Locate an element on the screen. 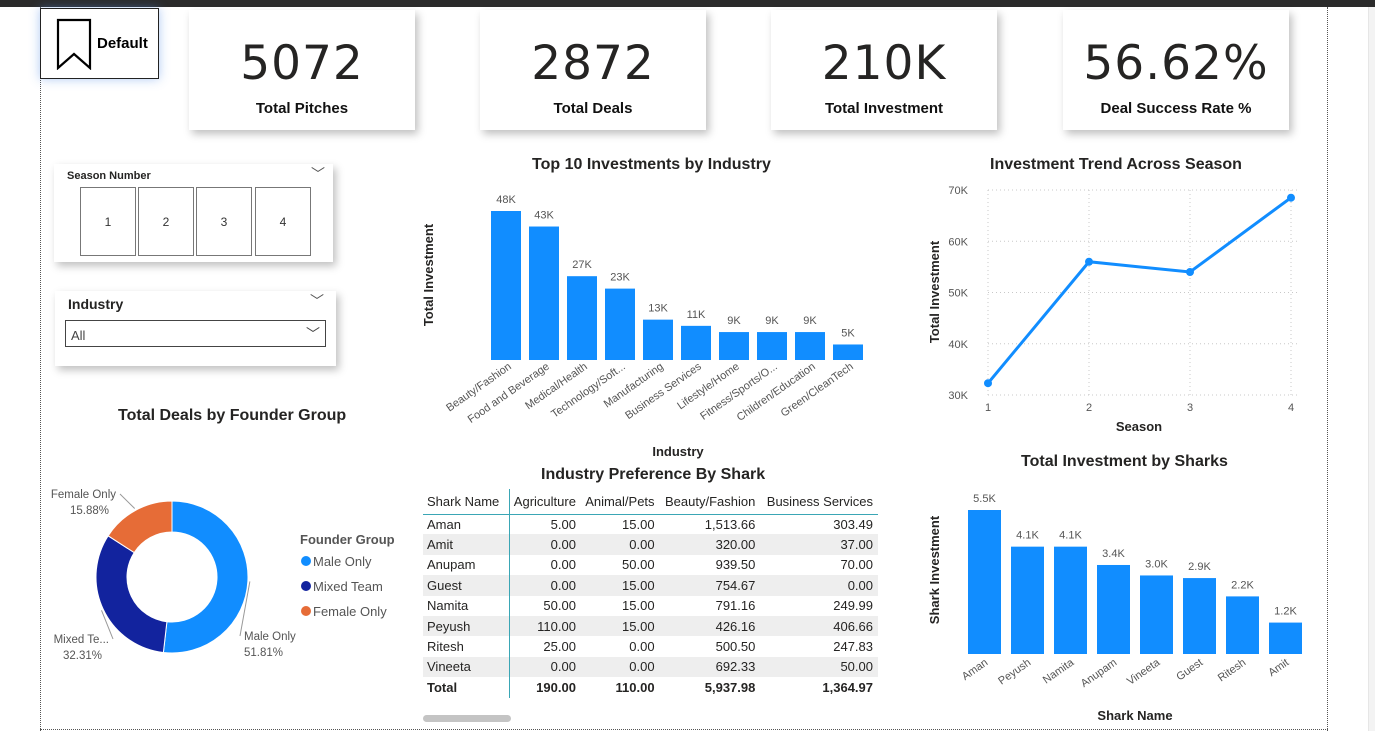  kpi-card-total-deals: 2872 Total Deals is located at coordinates (593, 70).